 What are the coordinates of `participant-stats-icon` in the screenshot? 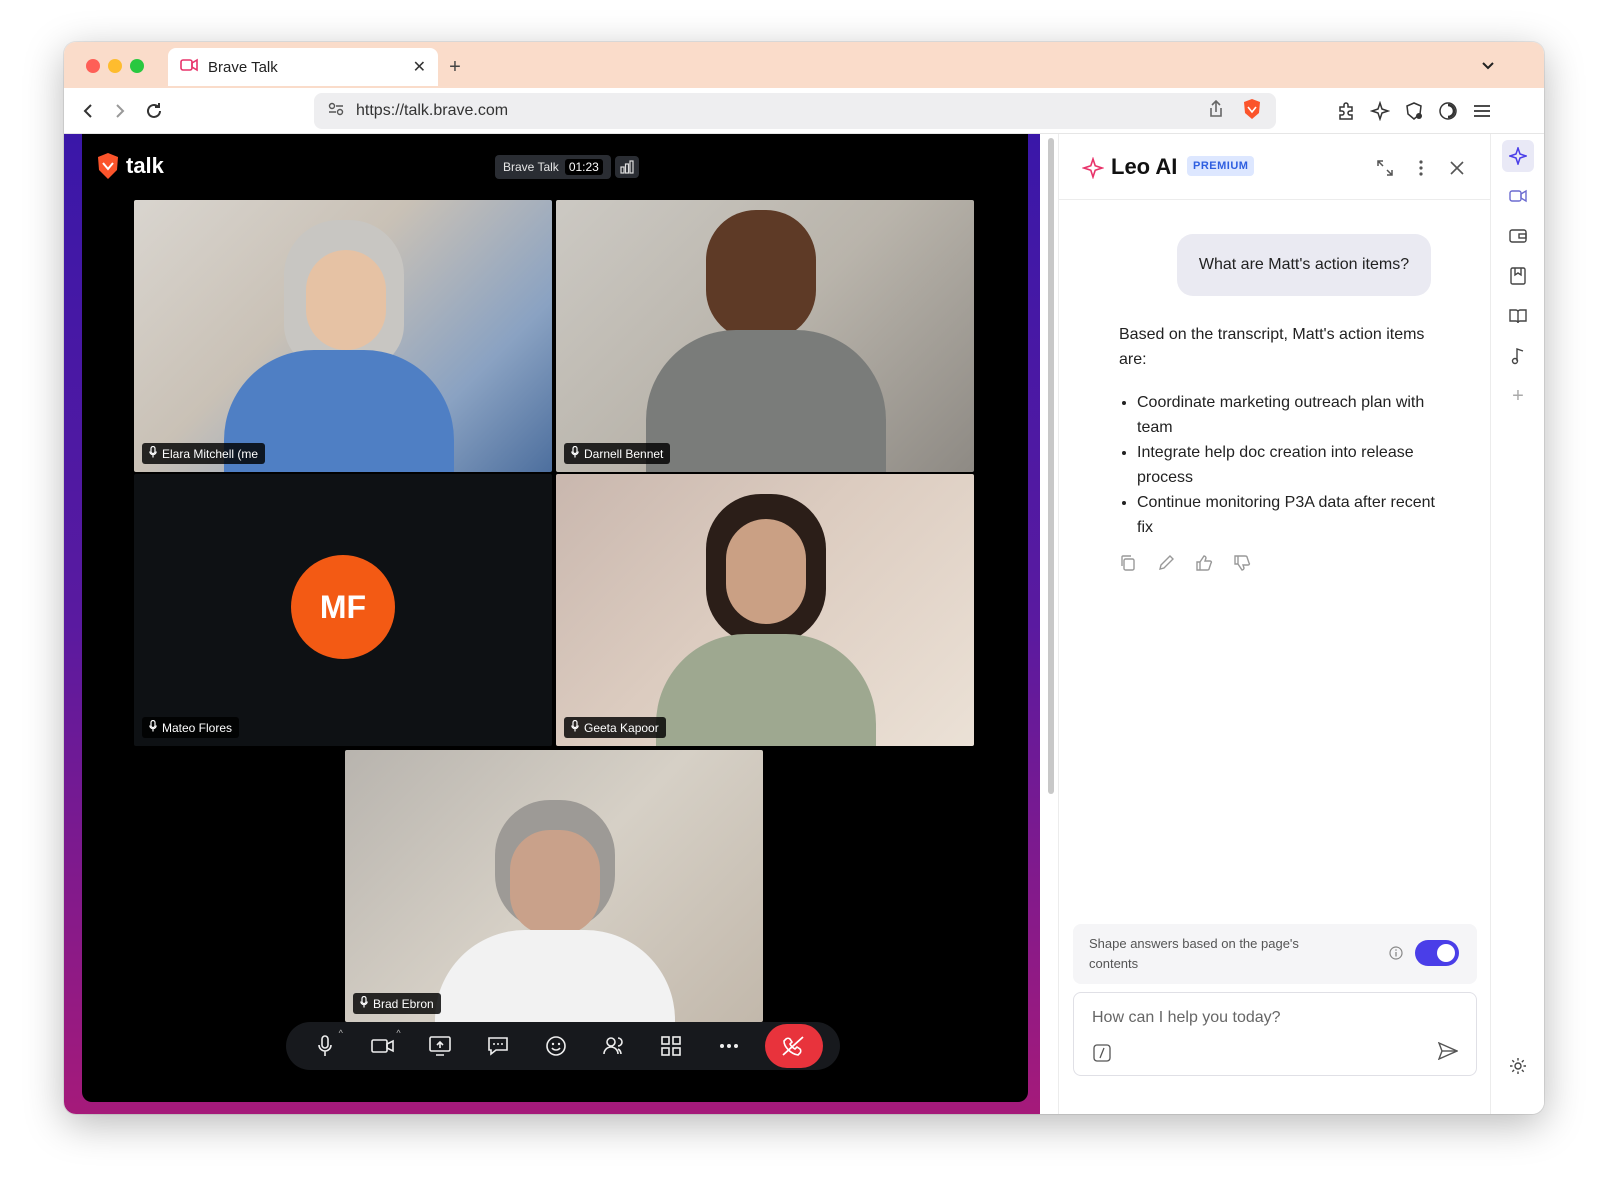 It's located at (626, 167).